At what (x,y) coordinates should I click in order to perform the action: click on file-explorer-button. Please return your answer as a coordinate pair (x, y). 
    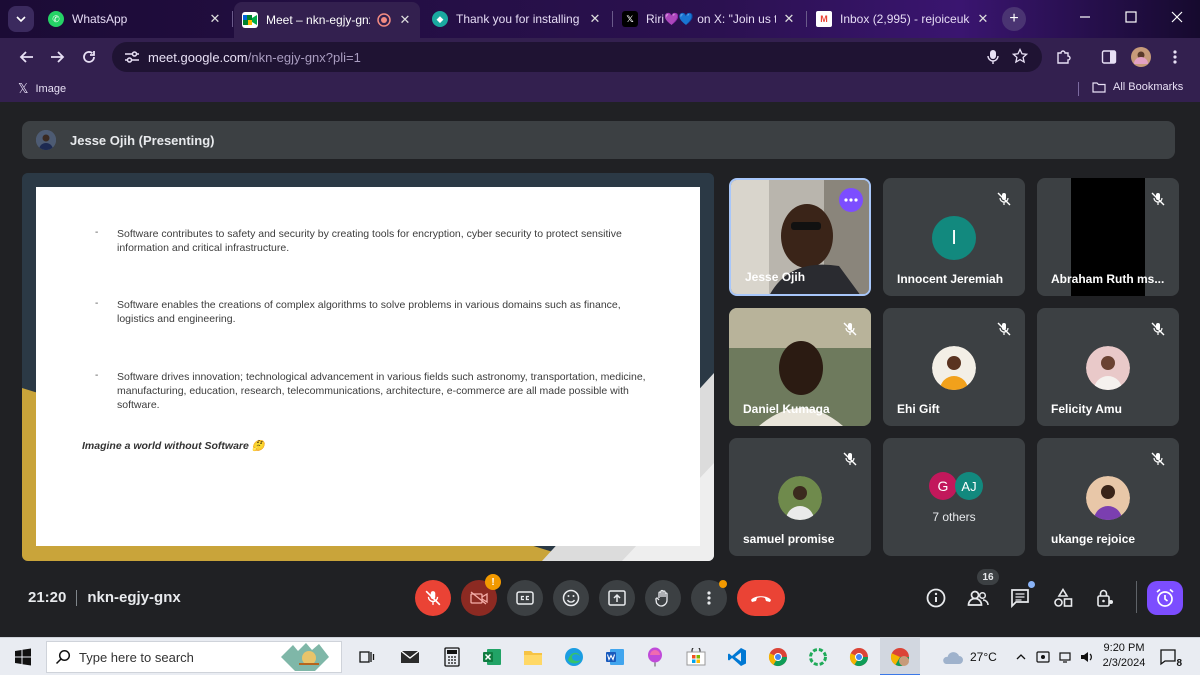
    Looking at the image, I should click on (533, 657).